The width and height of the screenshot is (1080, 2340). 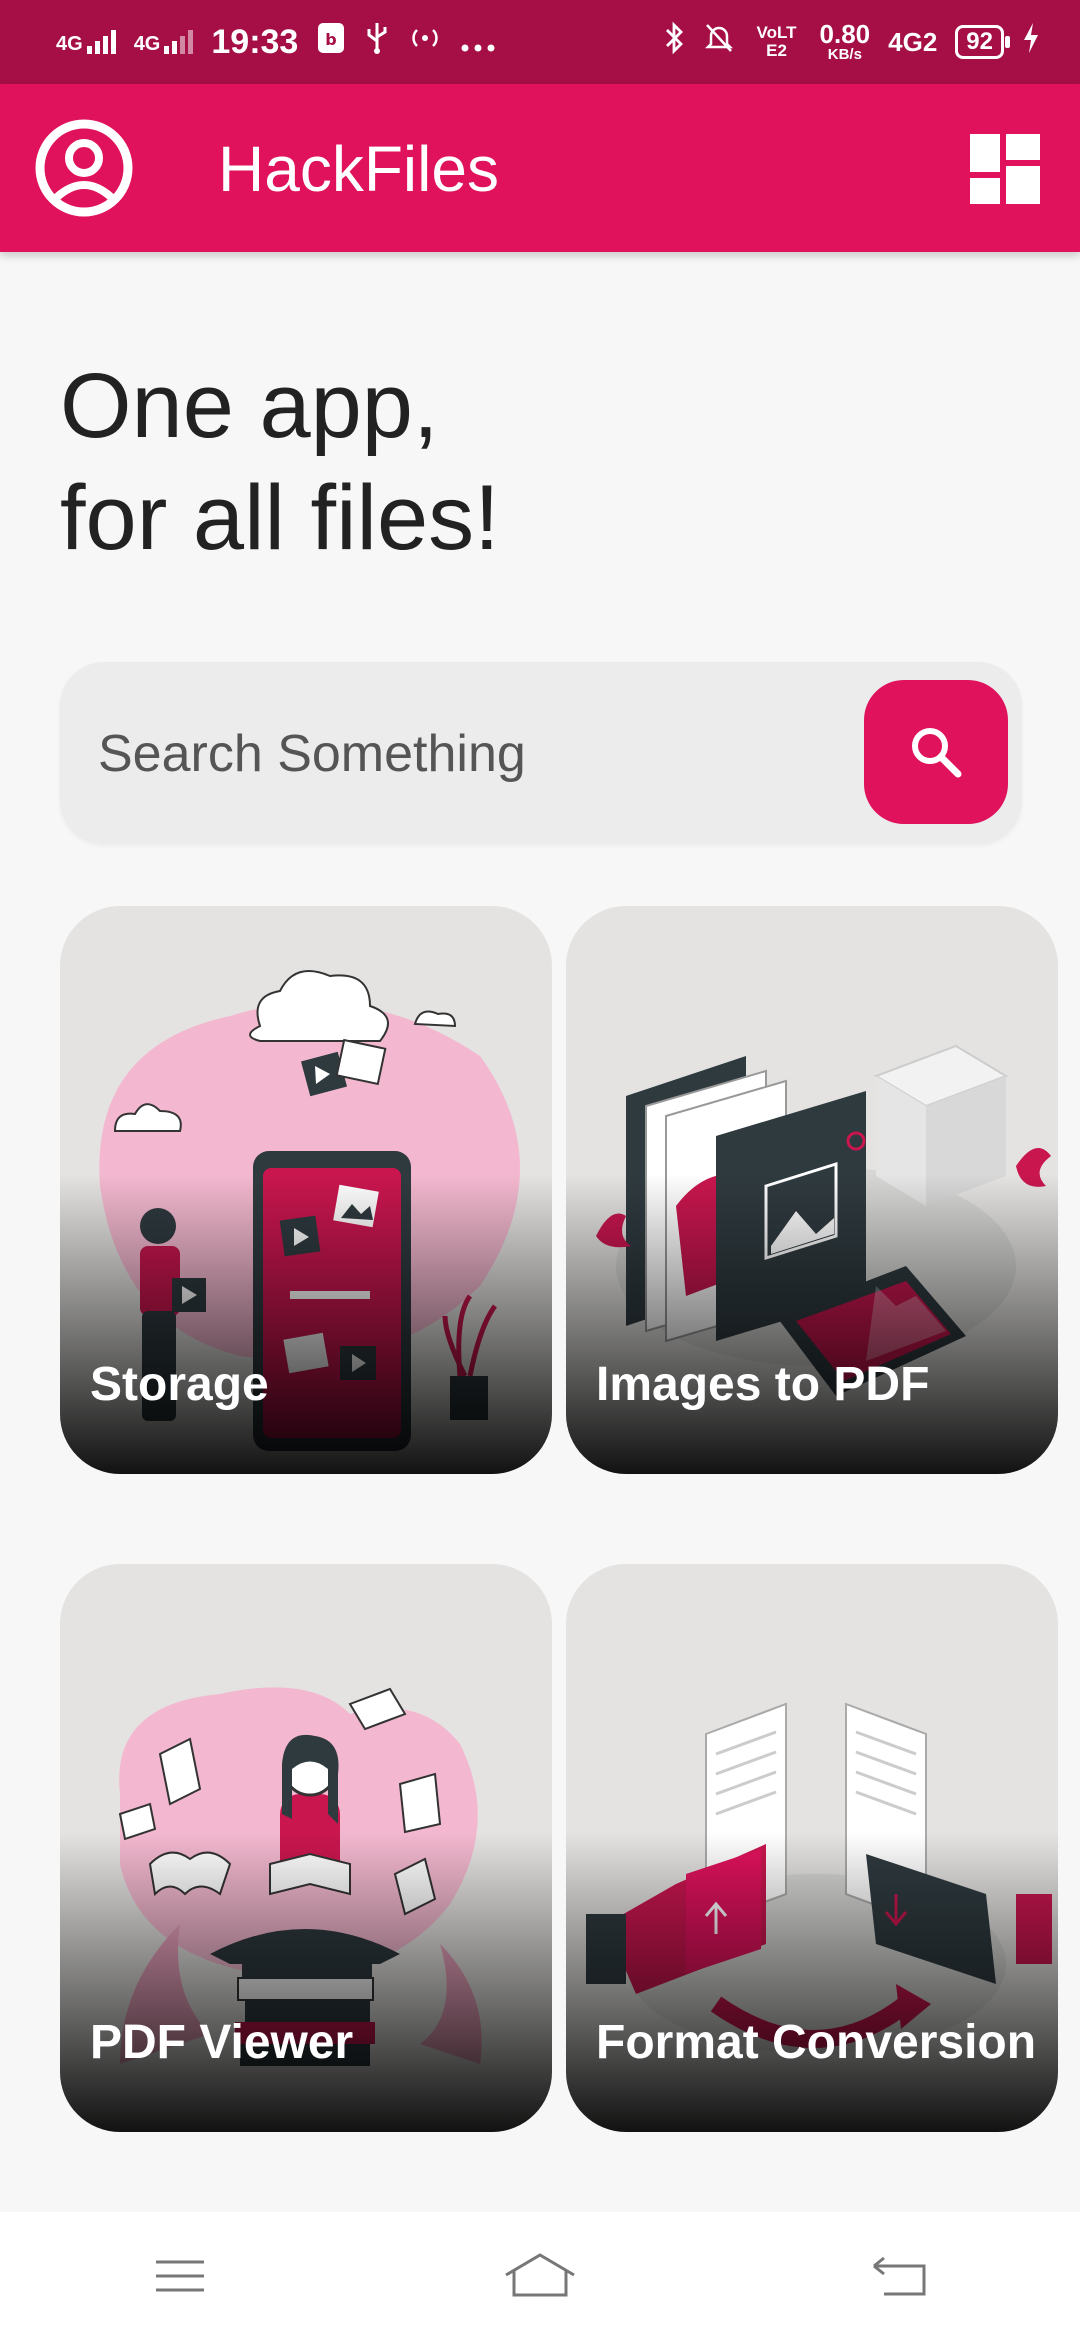 What do you see at coordinates (540, 168) in the screenshot?
I see `app-bar: HackFiles` at bounding box center [540, 168].